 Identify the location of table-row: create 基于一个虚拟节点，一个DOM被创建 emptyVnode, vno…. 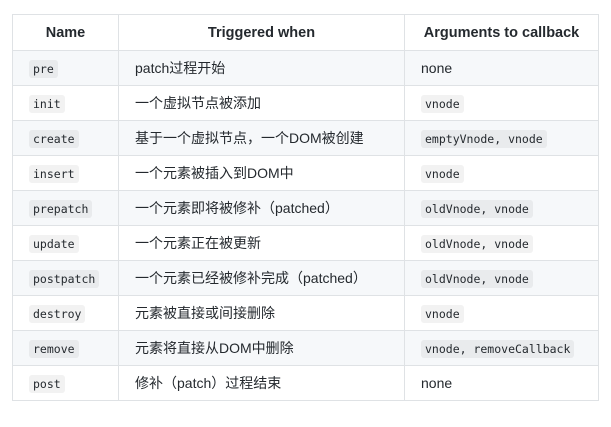
(305, 138).